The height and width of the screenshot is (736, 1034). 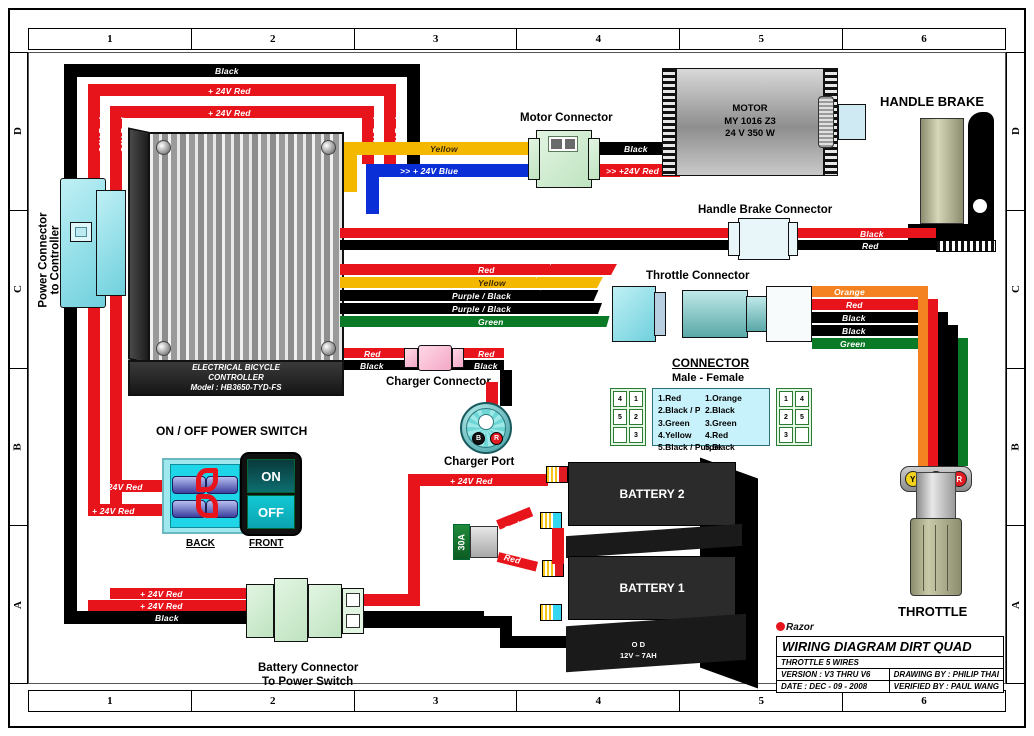 I want to click on motor-connector-left-tab, so click(x=534, y=159).